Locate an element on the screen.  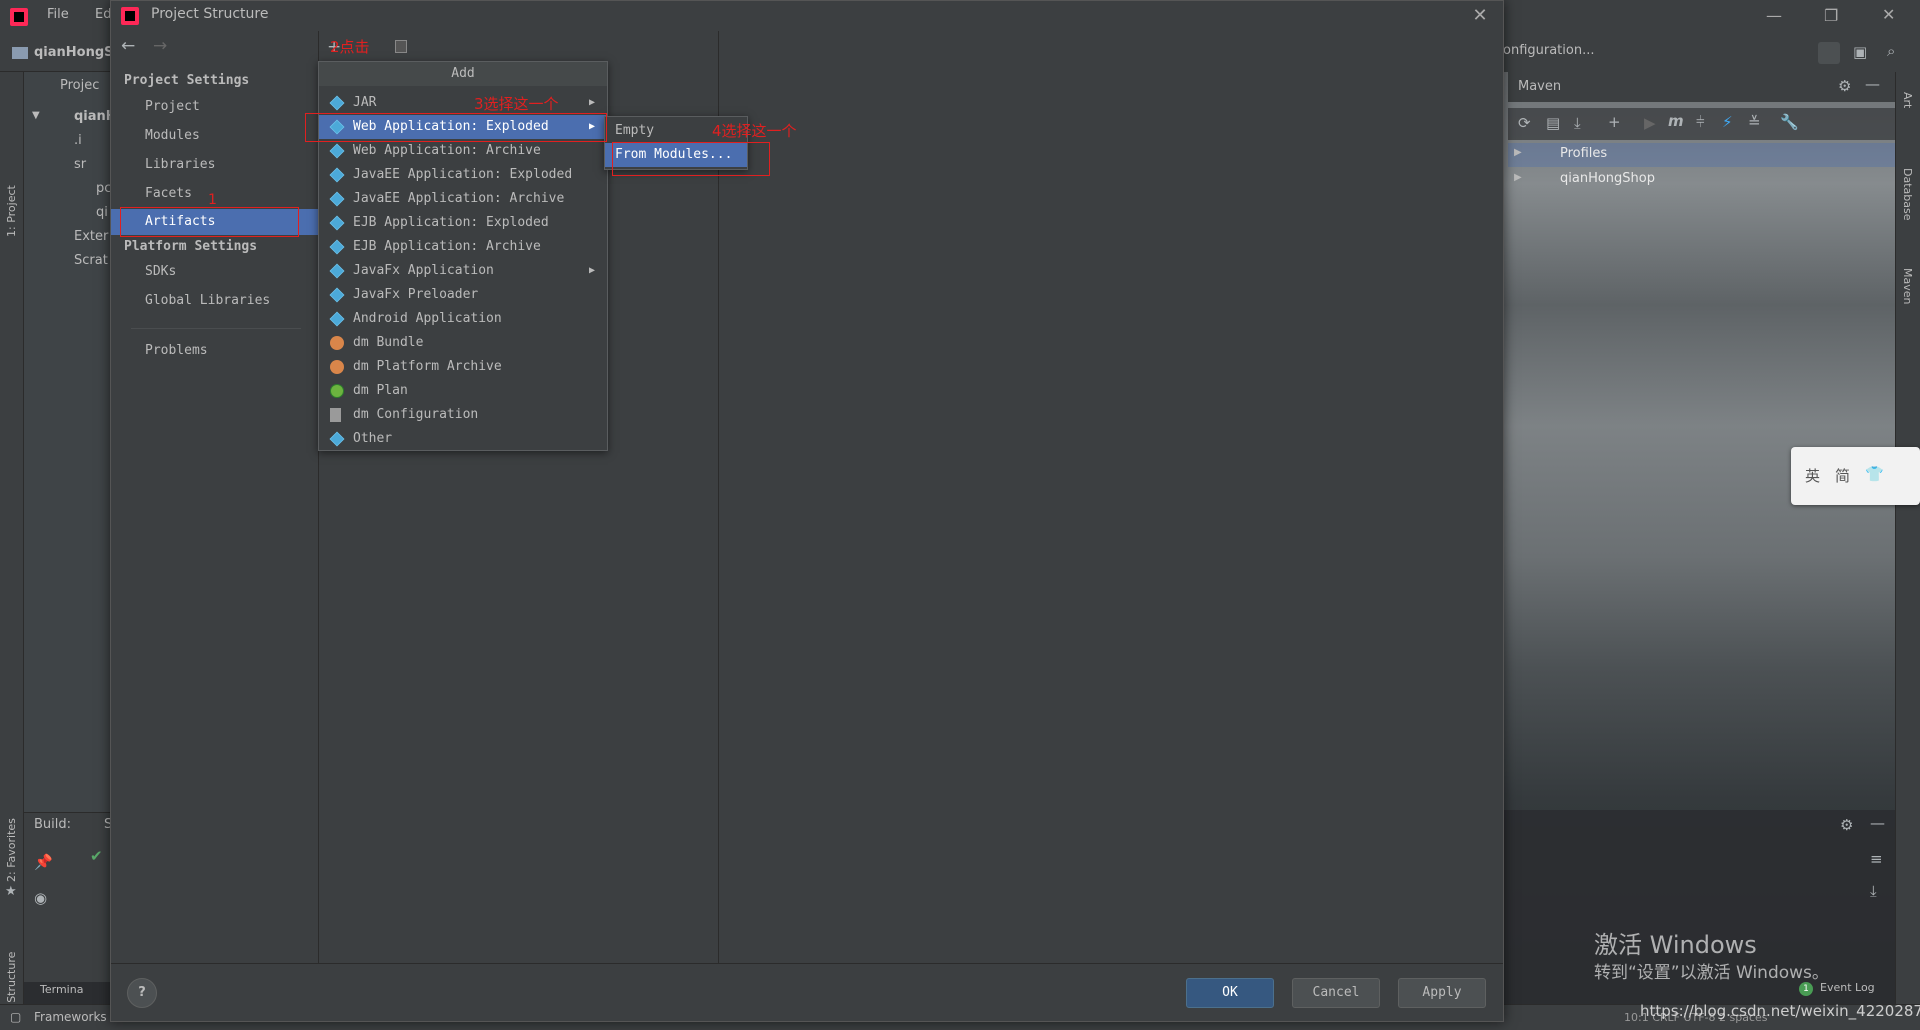
dm-configuration-icon is located at coordinates (335, 415).